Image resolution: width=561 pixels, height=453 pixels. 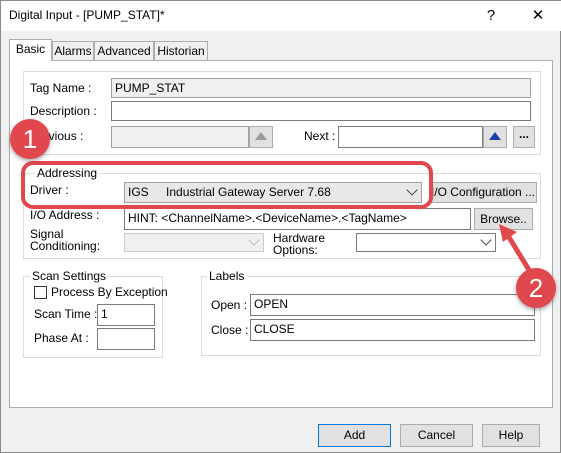 I want to click on tab-alarms: Alarms, so click(x=73, y=51).